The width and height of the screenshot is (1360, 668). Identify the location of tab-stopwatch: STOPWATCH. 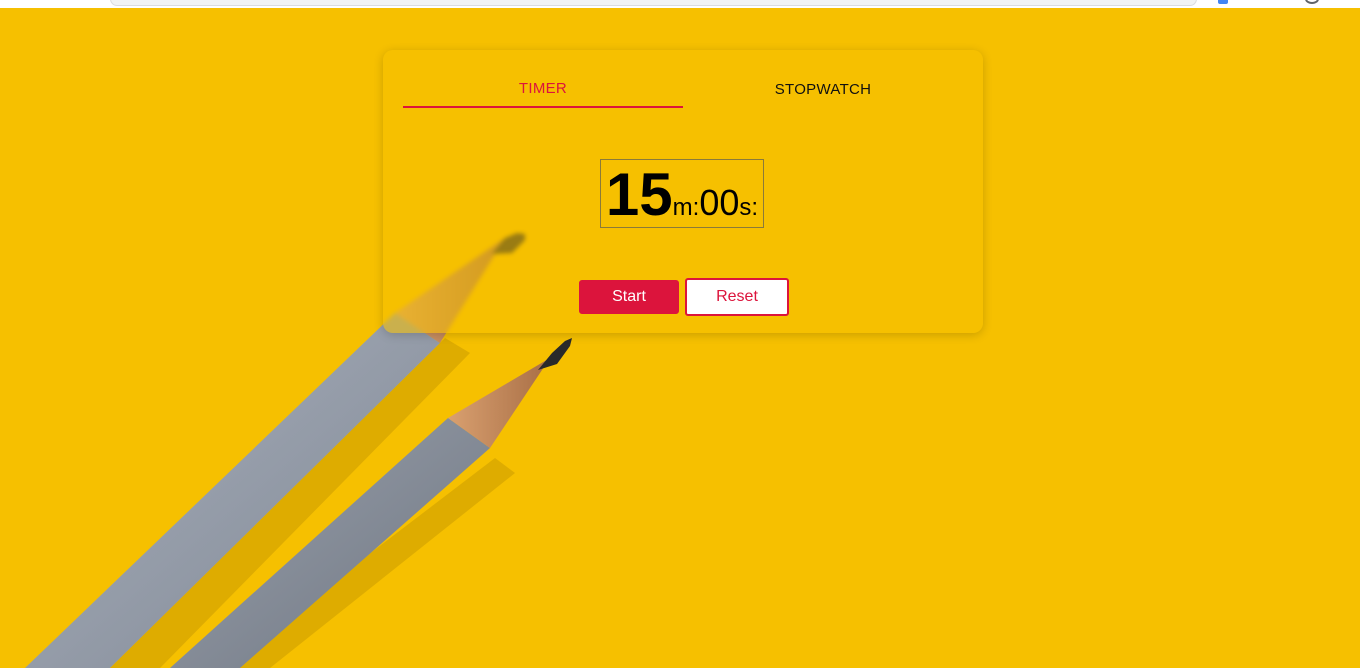
(823, 89).